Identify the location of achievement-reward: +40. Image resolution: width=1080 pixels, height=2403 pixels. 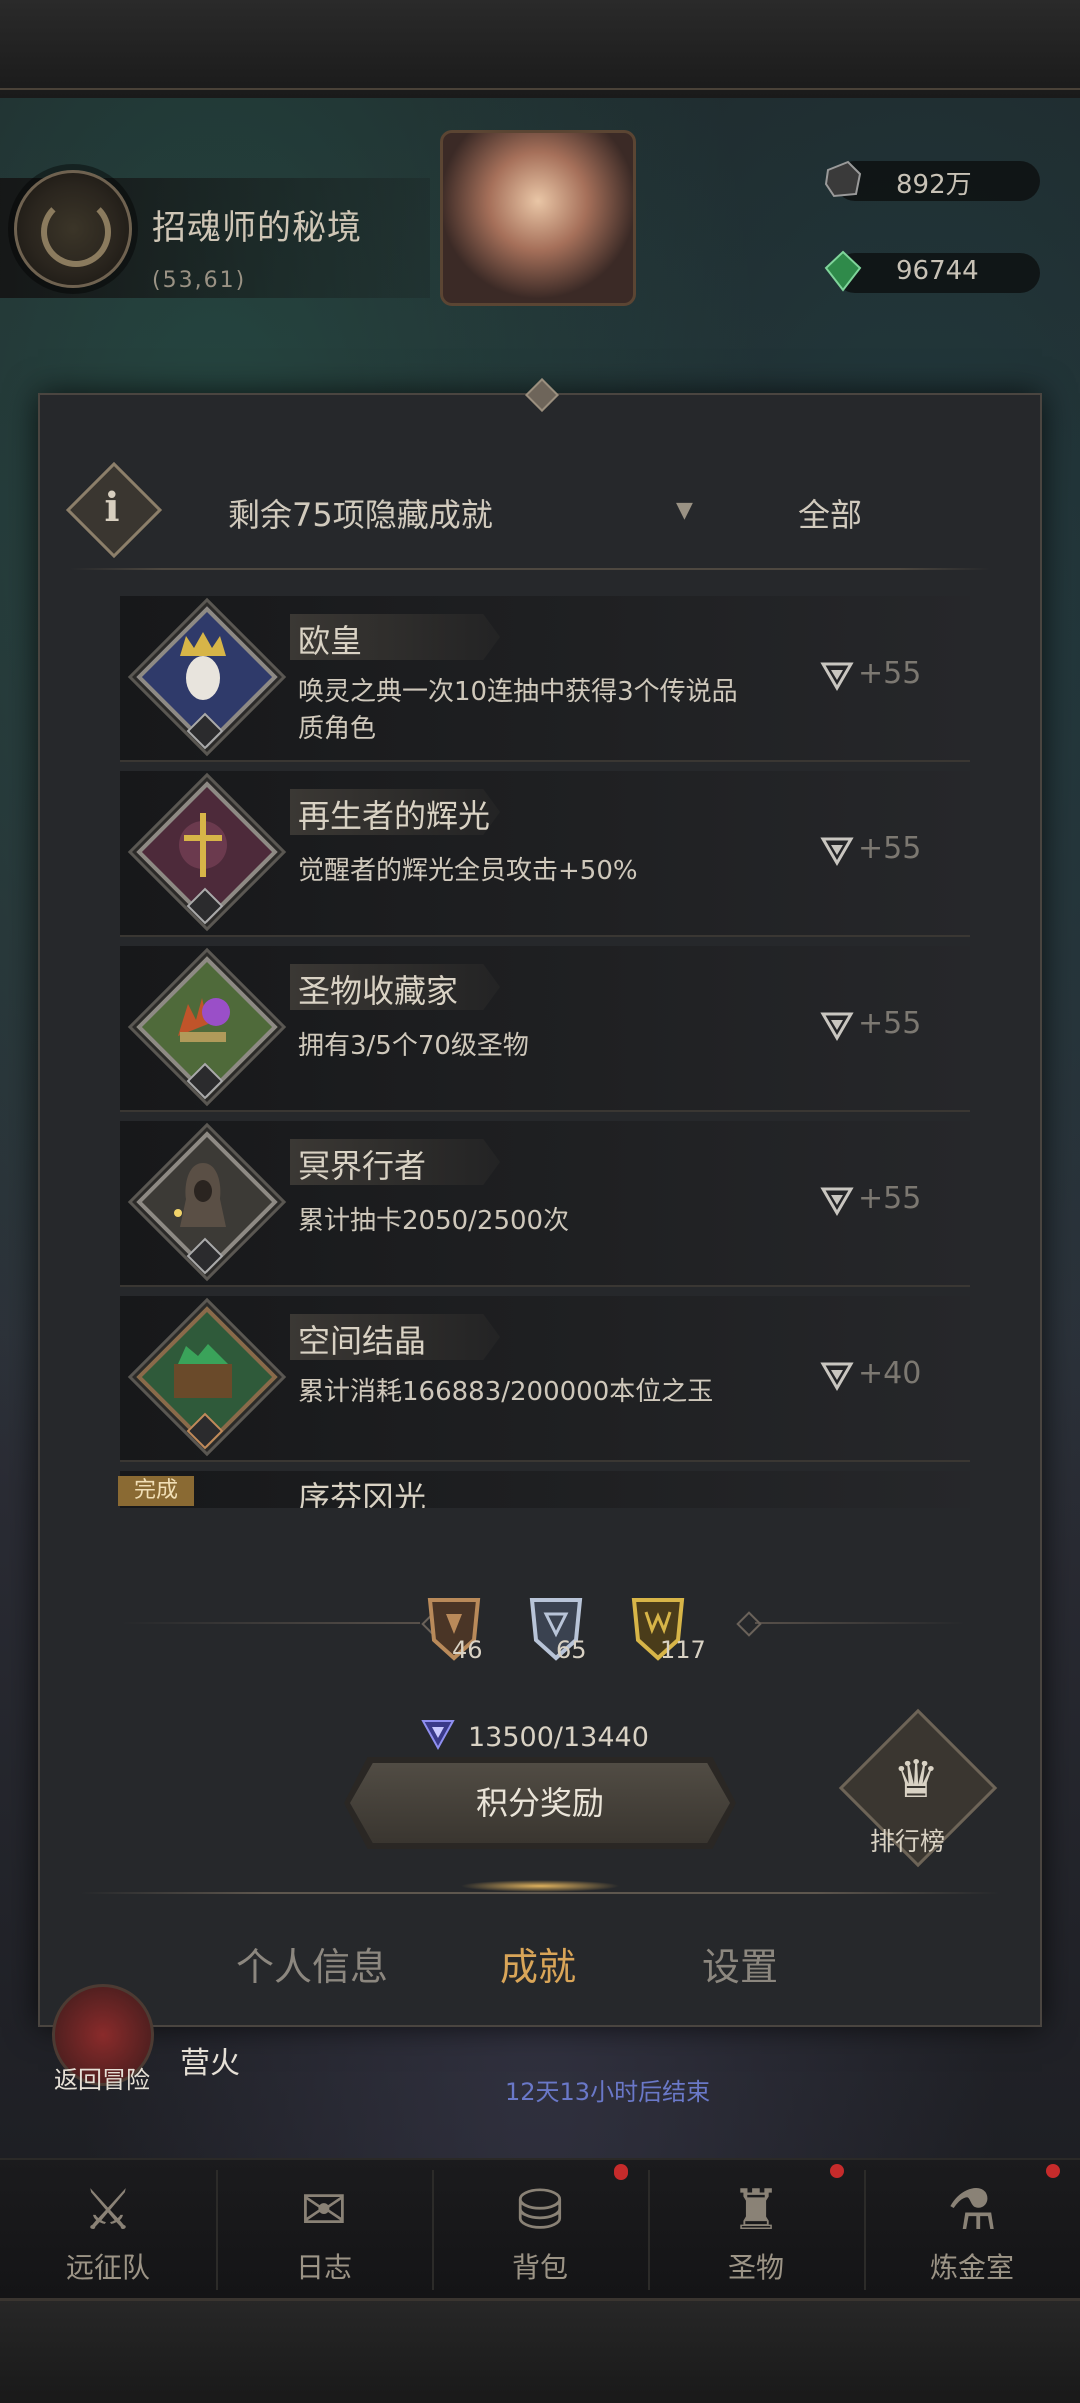
(880, 1376).